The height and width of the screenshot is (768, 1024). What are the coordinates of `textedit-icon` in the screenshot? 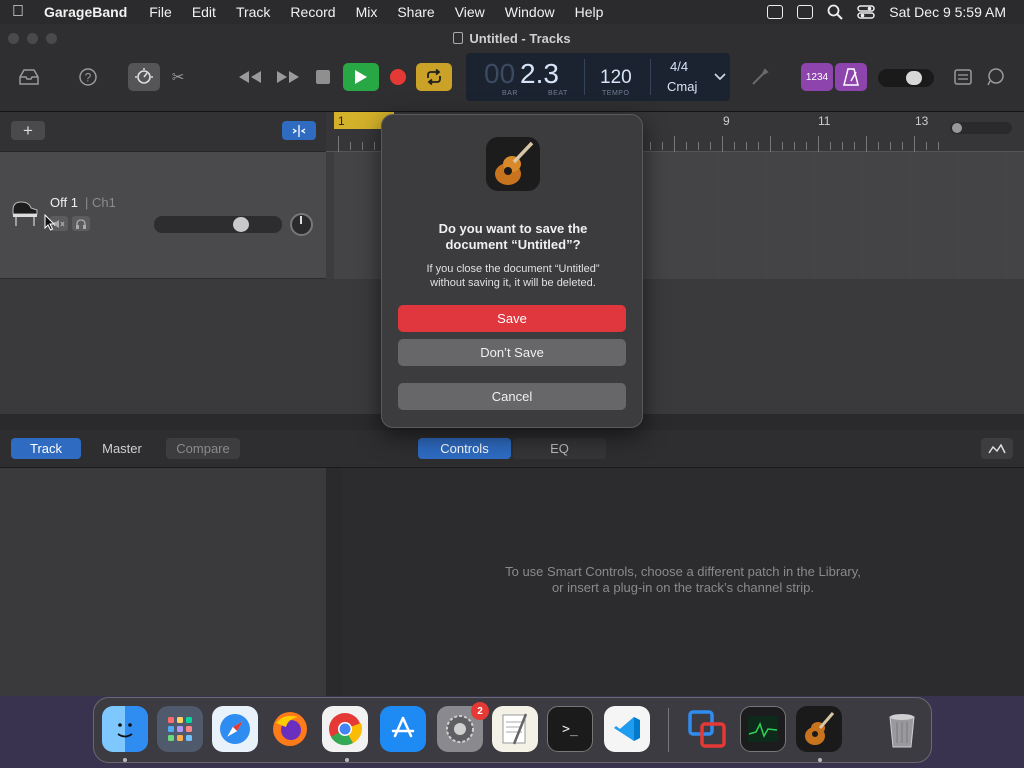 It's located at (515, 729).